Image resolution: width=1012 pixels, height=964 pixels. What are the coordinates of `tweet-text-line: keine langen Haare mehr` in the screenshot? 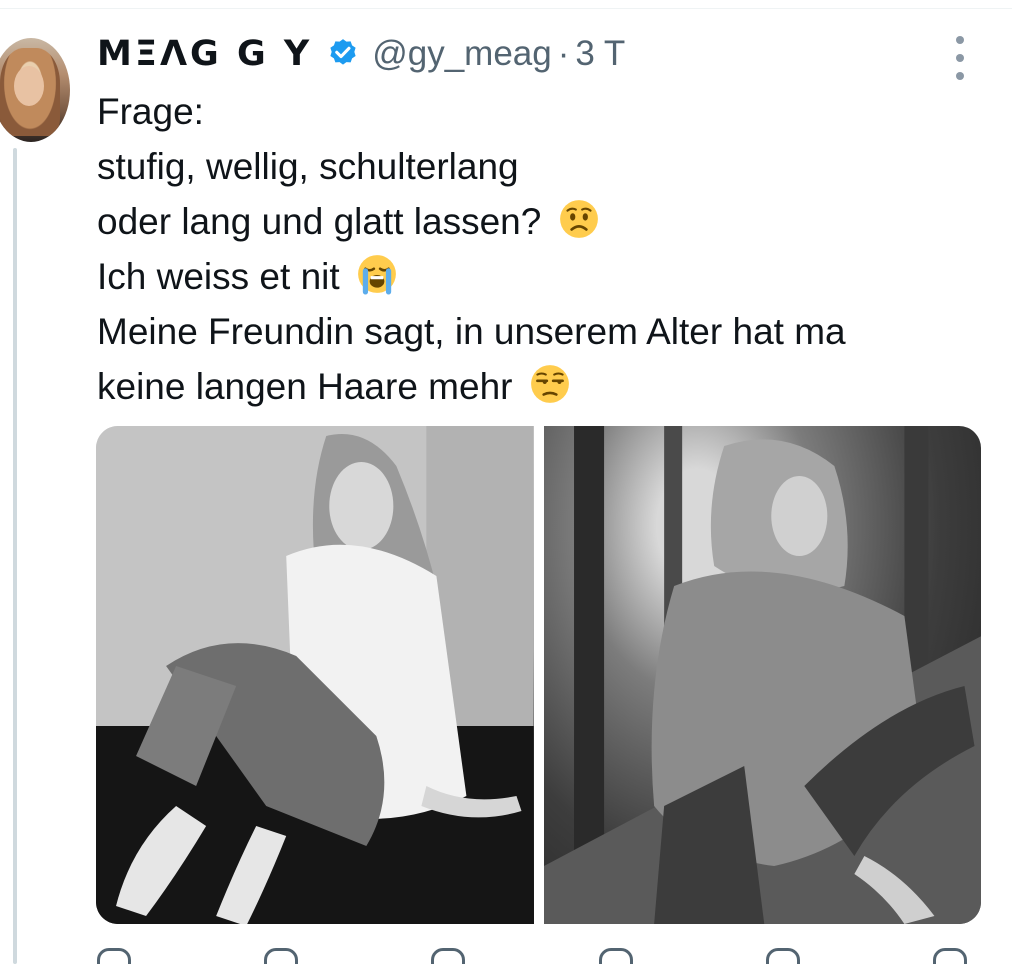 It's located at (542, 386).